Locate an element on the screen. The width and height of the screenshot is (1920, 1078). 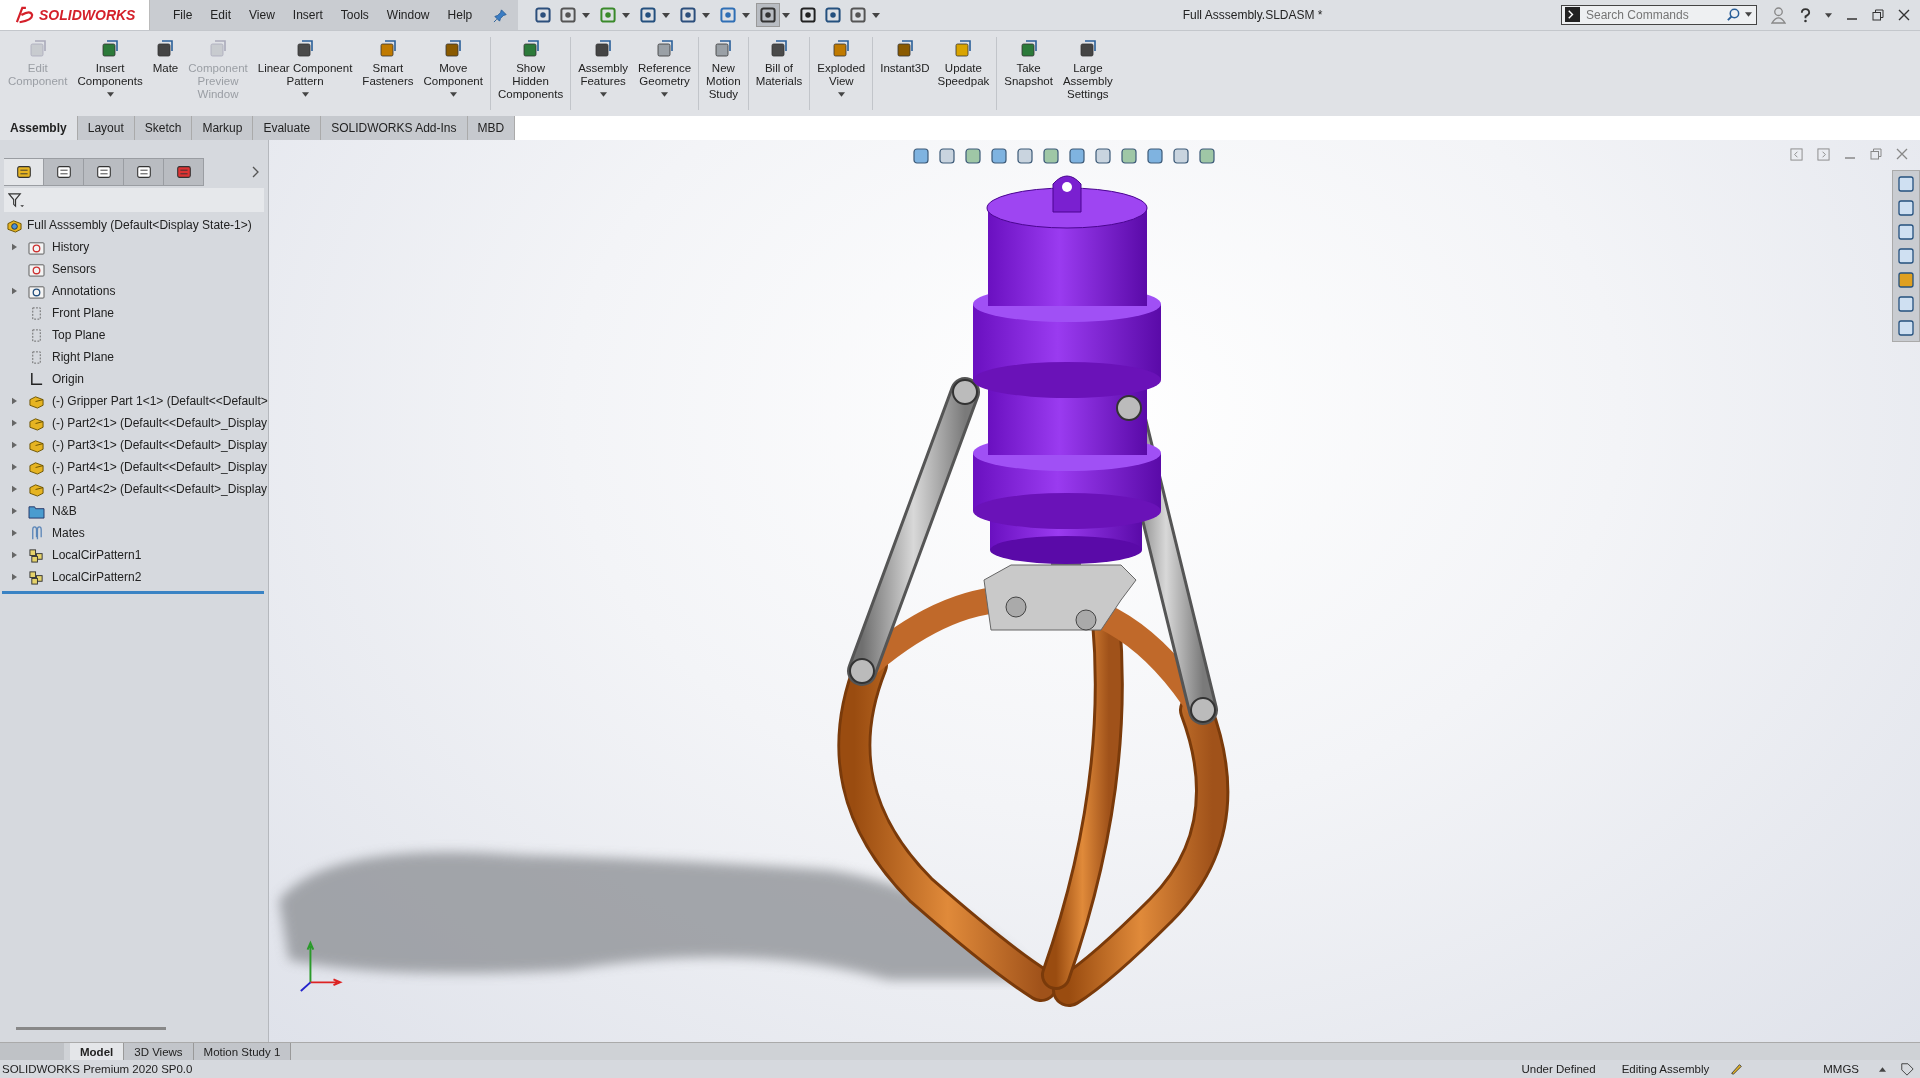
ribbon-button: Insert Components is located at coordinates (110, 73).